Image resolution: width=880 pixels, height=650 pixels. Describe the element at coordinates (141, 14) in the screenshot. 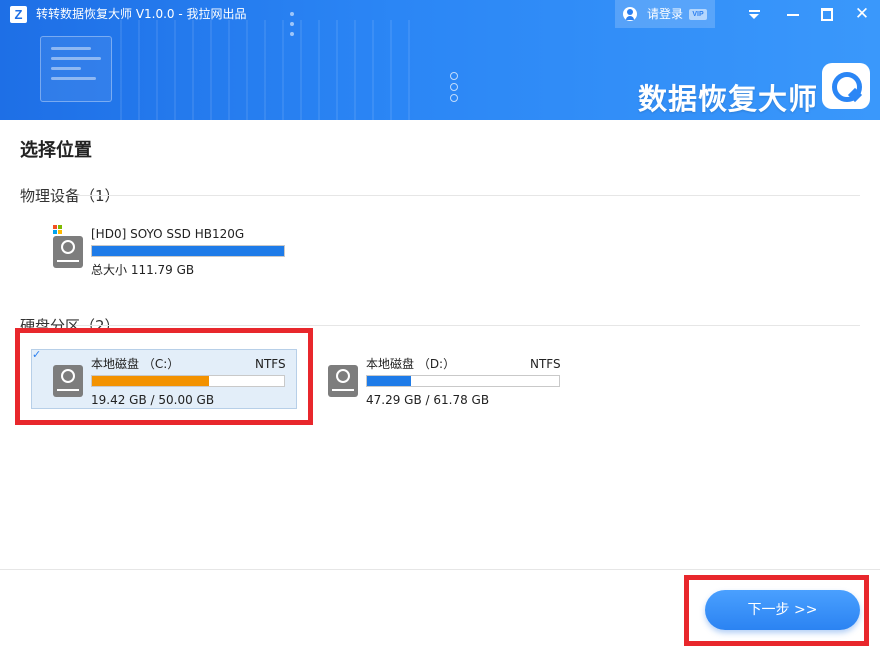

I see `window-title: 转转数据恢复大师 V1.0.0 - 我拉网出品` at that location.